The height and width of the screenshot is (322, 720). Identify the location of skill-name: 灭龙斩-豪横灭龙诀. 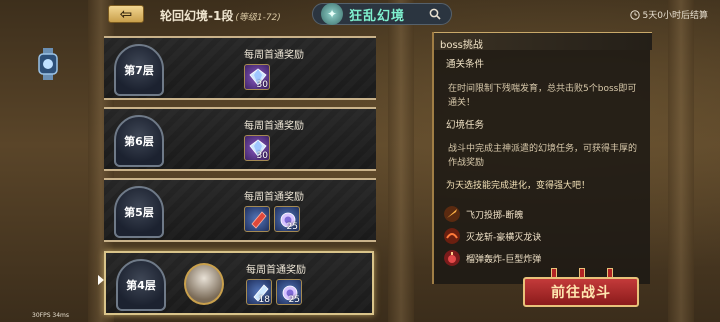
(504, 237).